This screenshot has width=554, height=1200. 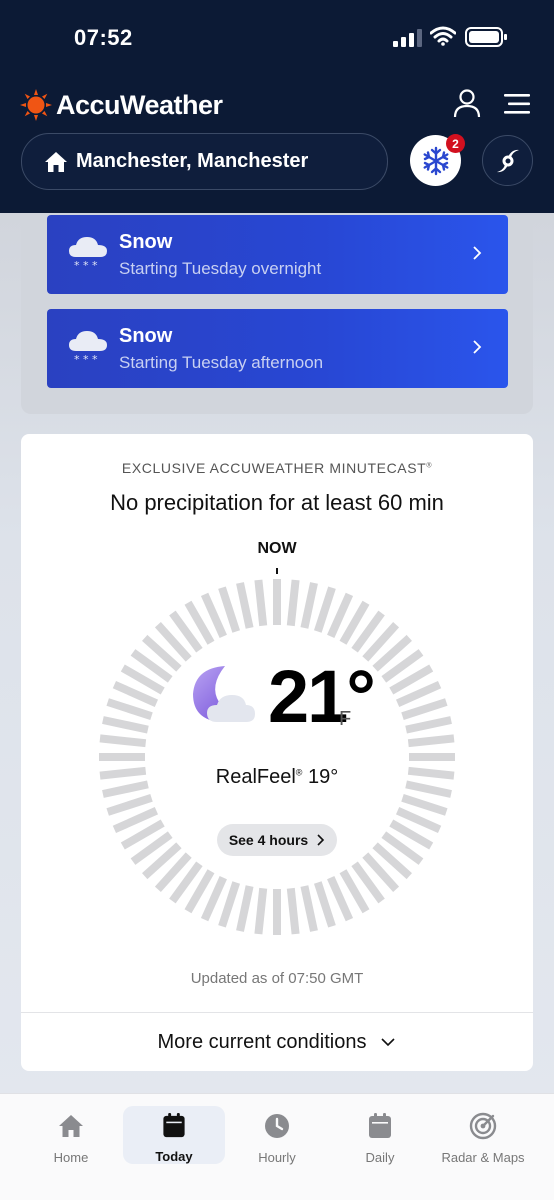 What do you see at coordinates (345, 719) in the screenshot?
I see `temperature-unit: F` at bounding box center [345, 719].